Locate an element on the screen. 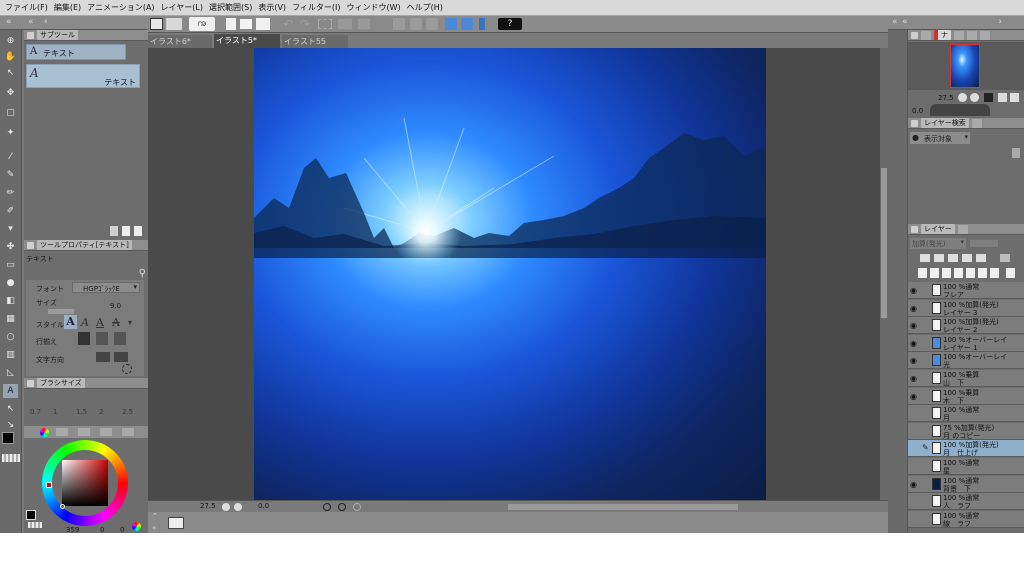  menu-item-5: 表示(V) is located at coordinates (272, 7).